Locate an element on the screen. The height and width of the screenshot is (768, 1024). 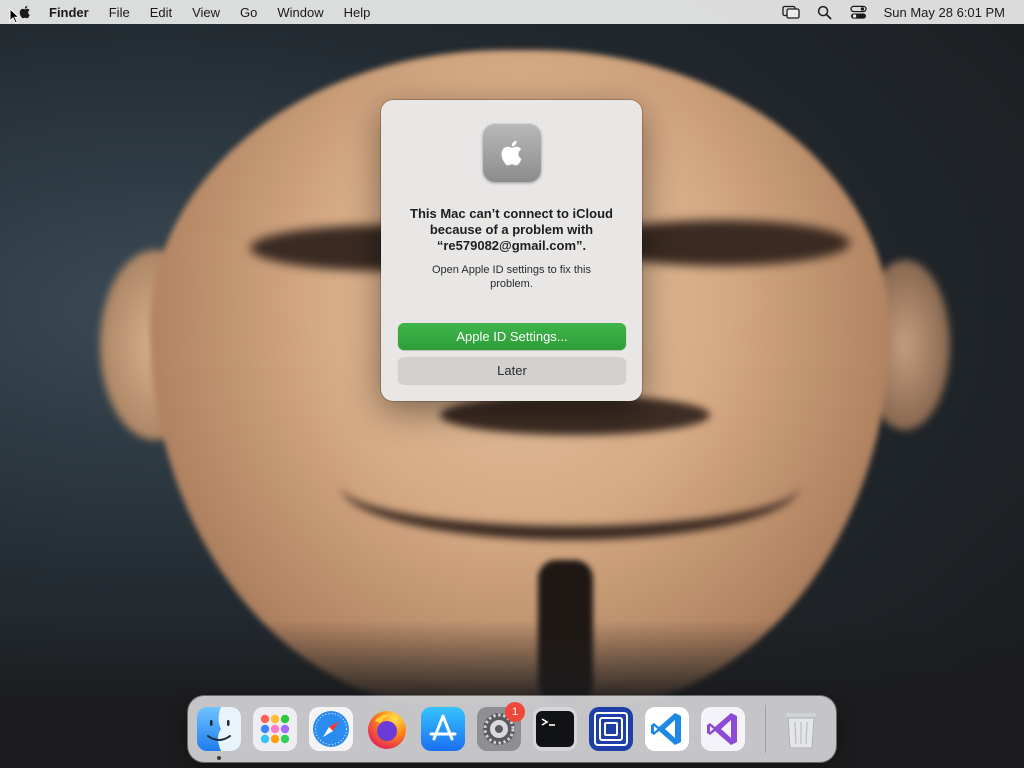
terminal-icon is located at coordinates (555, 729).